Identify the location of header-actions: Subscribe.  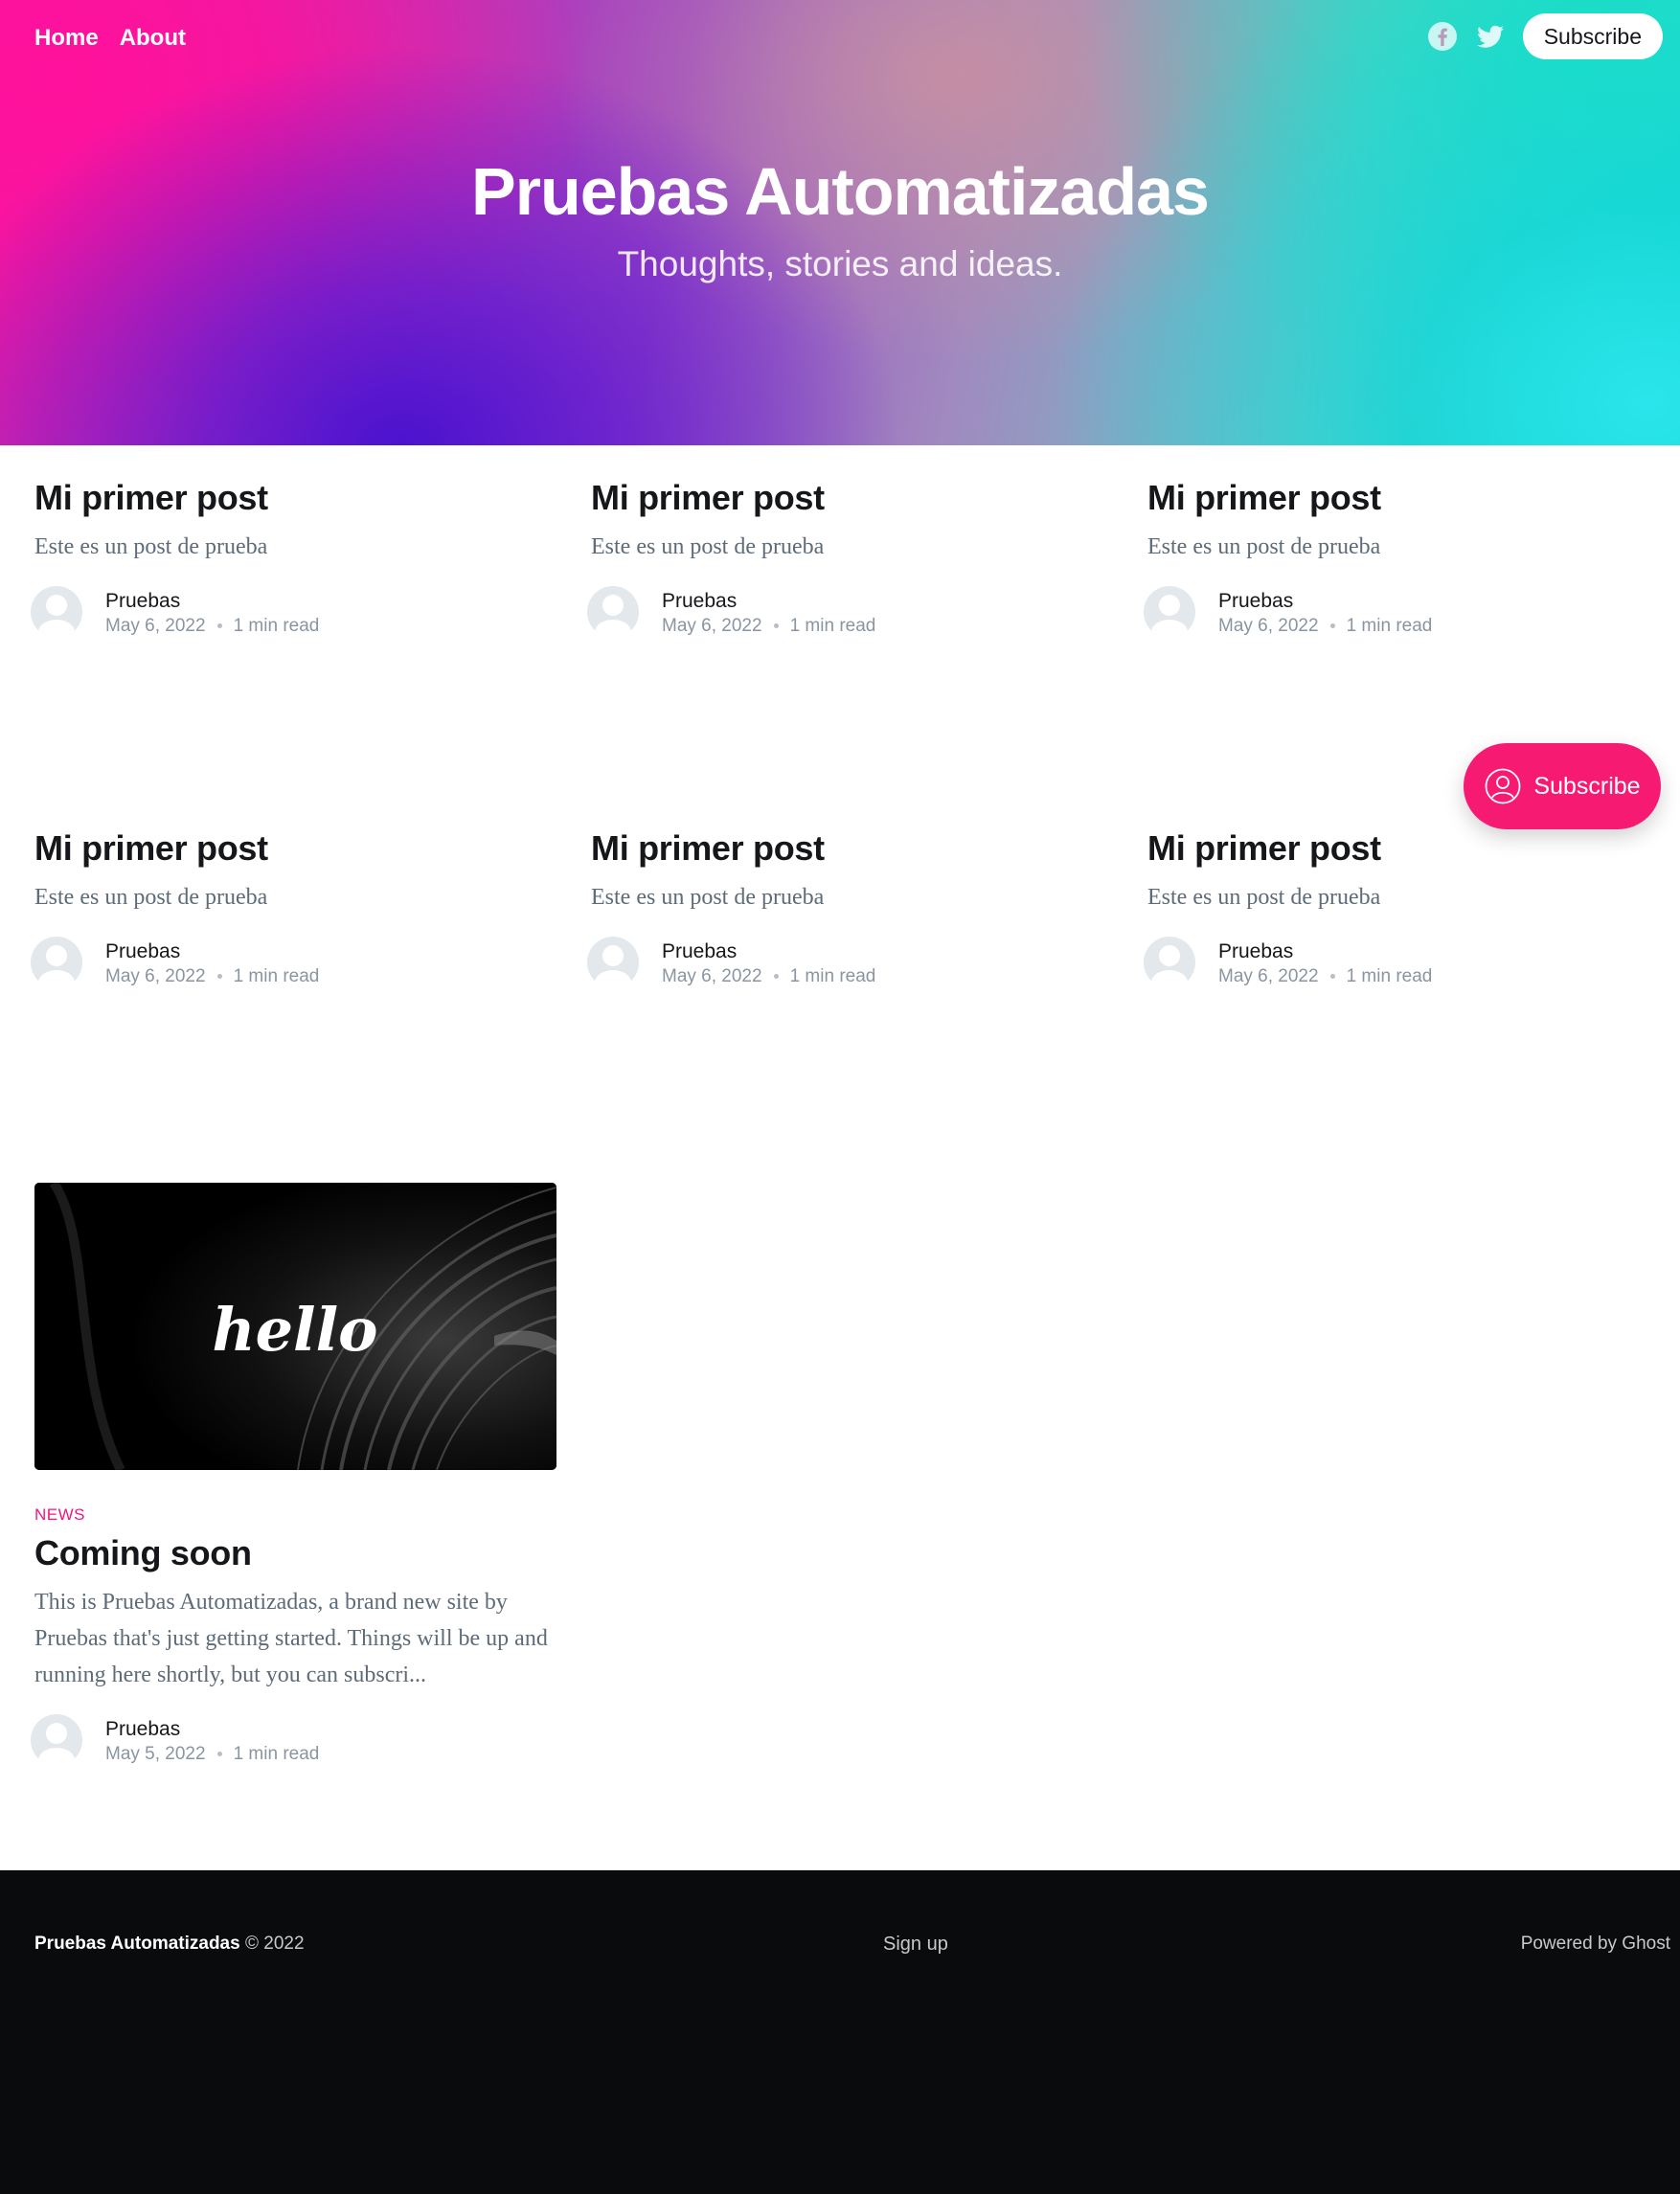
(1545, 36).